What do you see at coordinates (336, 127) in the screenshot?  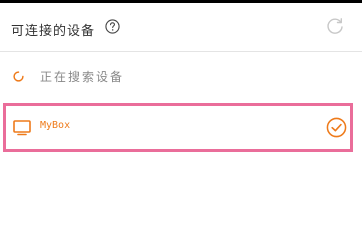 I see `check-circle-icon` at bounding box center [336, 127].